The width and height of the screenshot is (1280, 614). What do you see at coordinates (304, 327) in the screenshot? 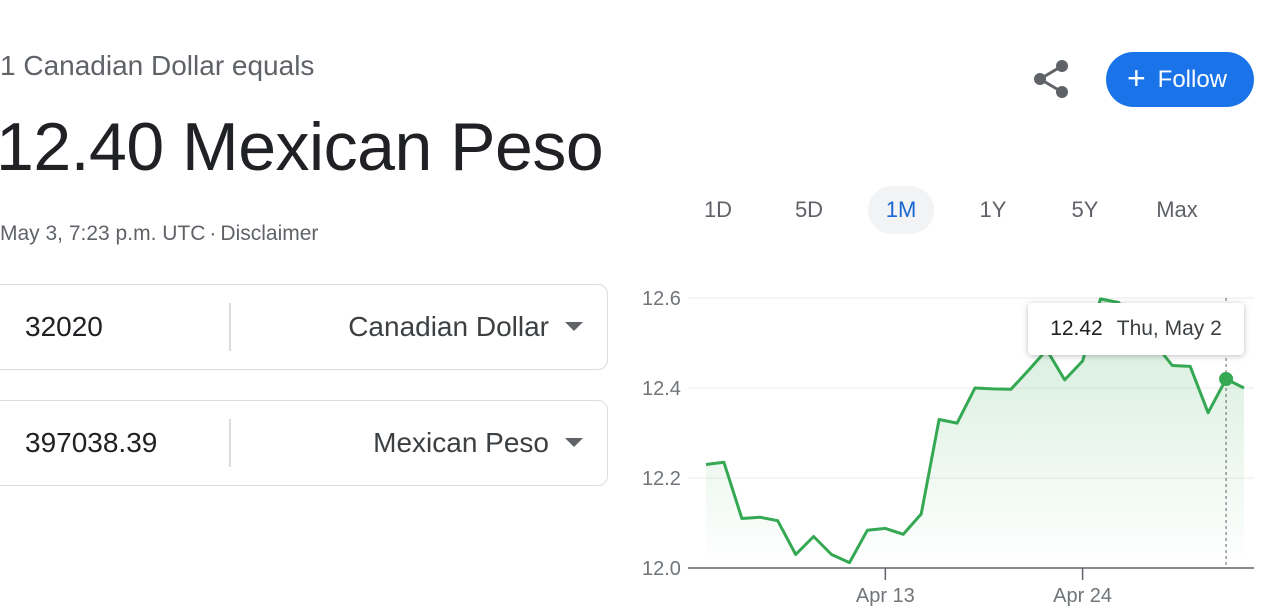
I see `from-currency-row: Canadian Dollar` at bounding box center [304, 327].